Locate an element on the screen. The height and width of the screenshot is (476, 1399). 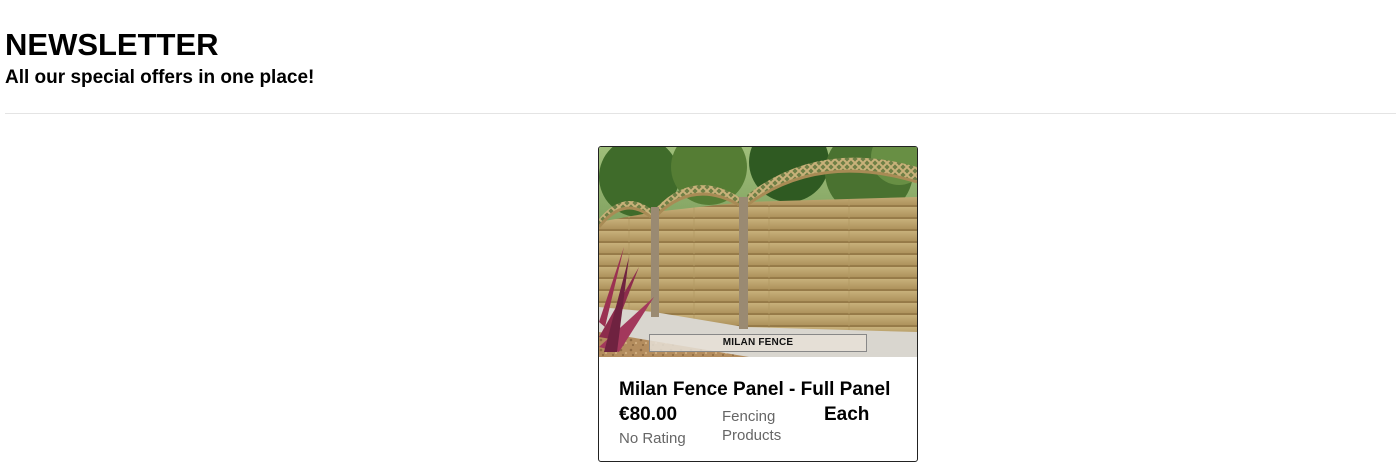
product-rating: No Rating is located at coordinates (652, 438).